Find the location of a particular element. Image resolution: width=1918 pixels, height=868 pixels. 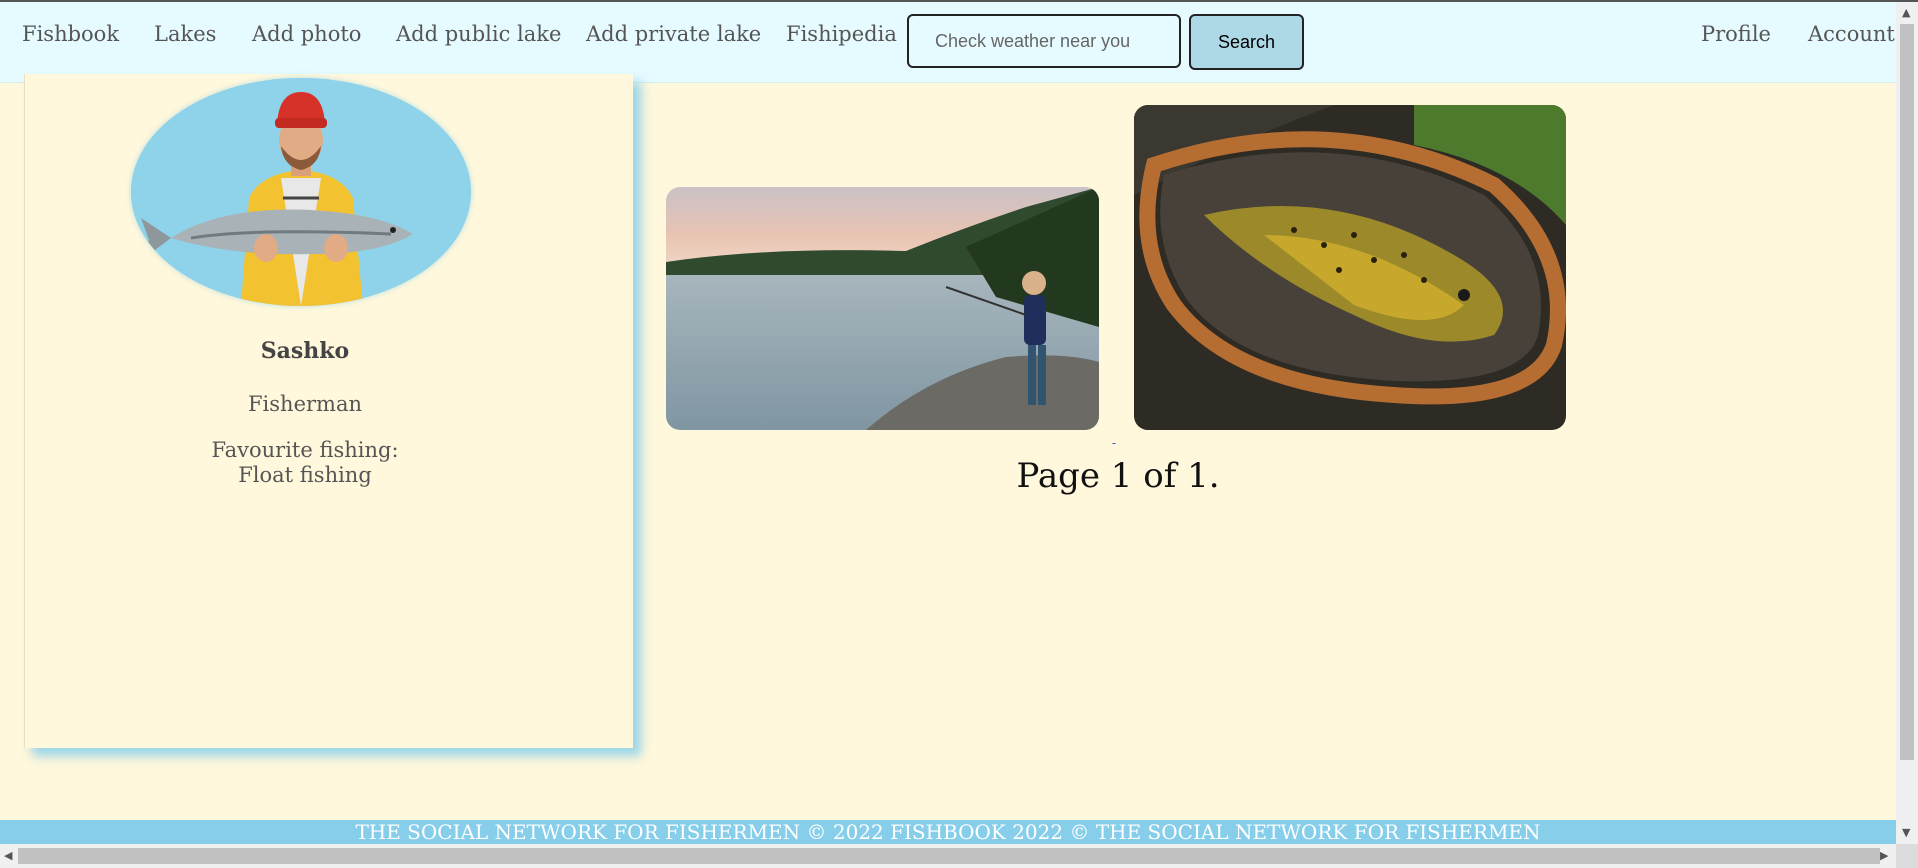

chevron-up-icon: ▲ is located at coordinates (1906, 12).